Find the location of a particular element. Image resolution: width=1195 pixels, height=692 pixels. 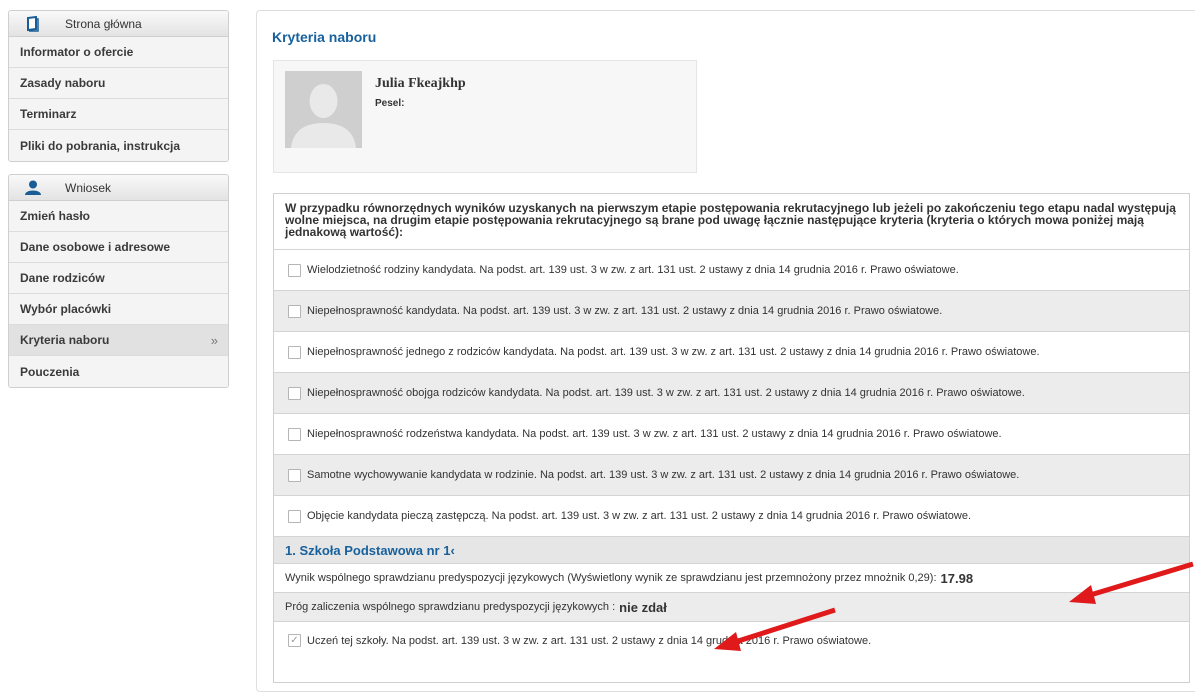

sidebar-item-zasady: Zasady naboru is located at coordinates (118, 83).